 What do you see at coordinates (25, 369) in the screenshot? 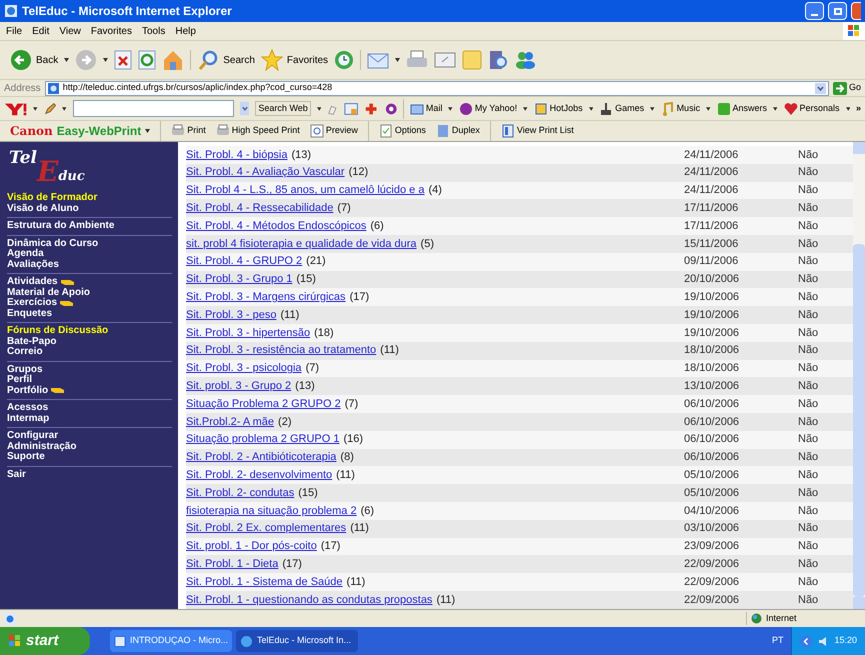
I see `nav-link: Grupos` at bounding box center [25, 369].